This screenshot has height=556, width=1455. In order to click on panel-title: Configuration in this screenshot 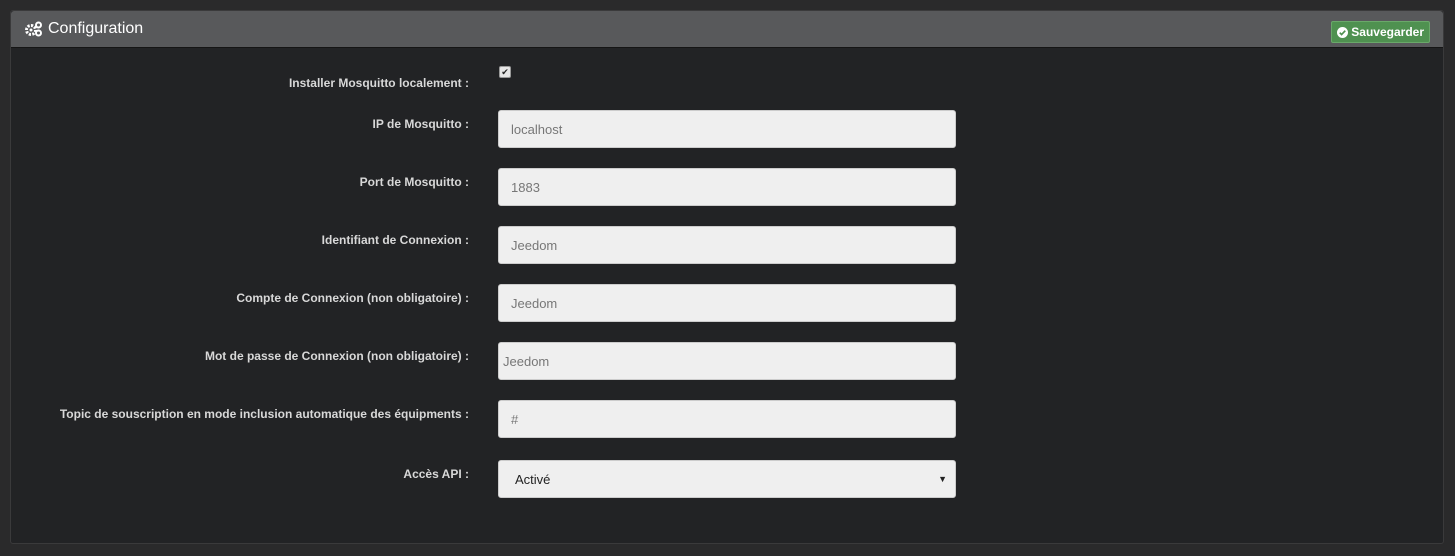, I will do `click(84, 29)`.